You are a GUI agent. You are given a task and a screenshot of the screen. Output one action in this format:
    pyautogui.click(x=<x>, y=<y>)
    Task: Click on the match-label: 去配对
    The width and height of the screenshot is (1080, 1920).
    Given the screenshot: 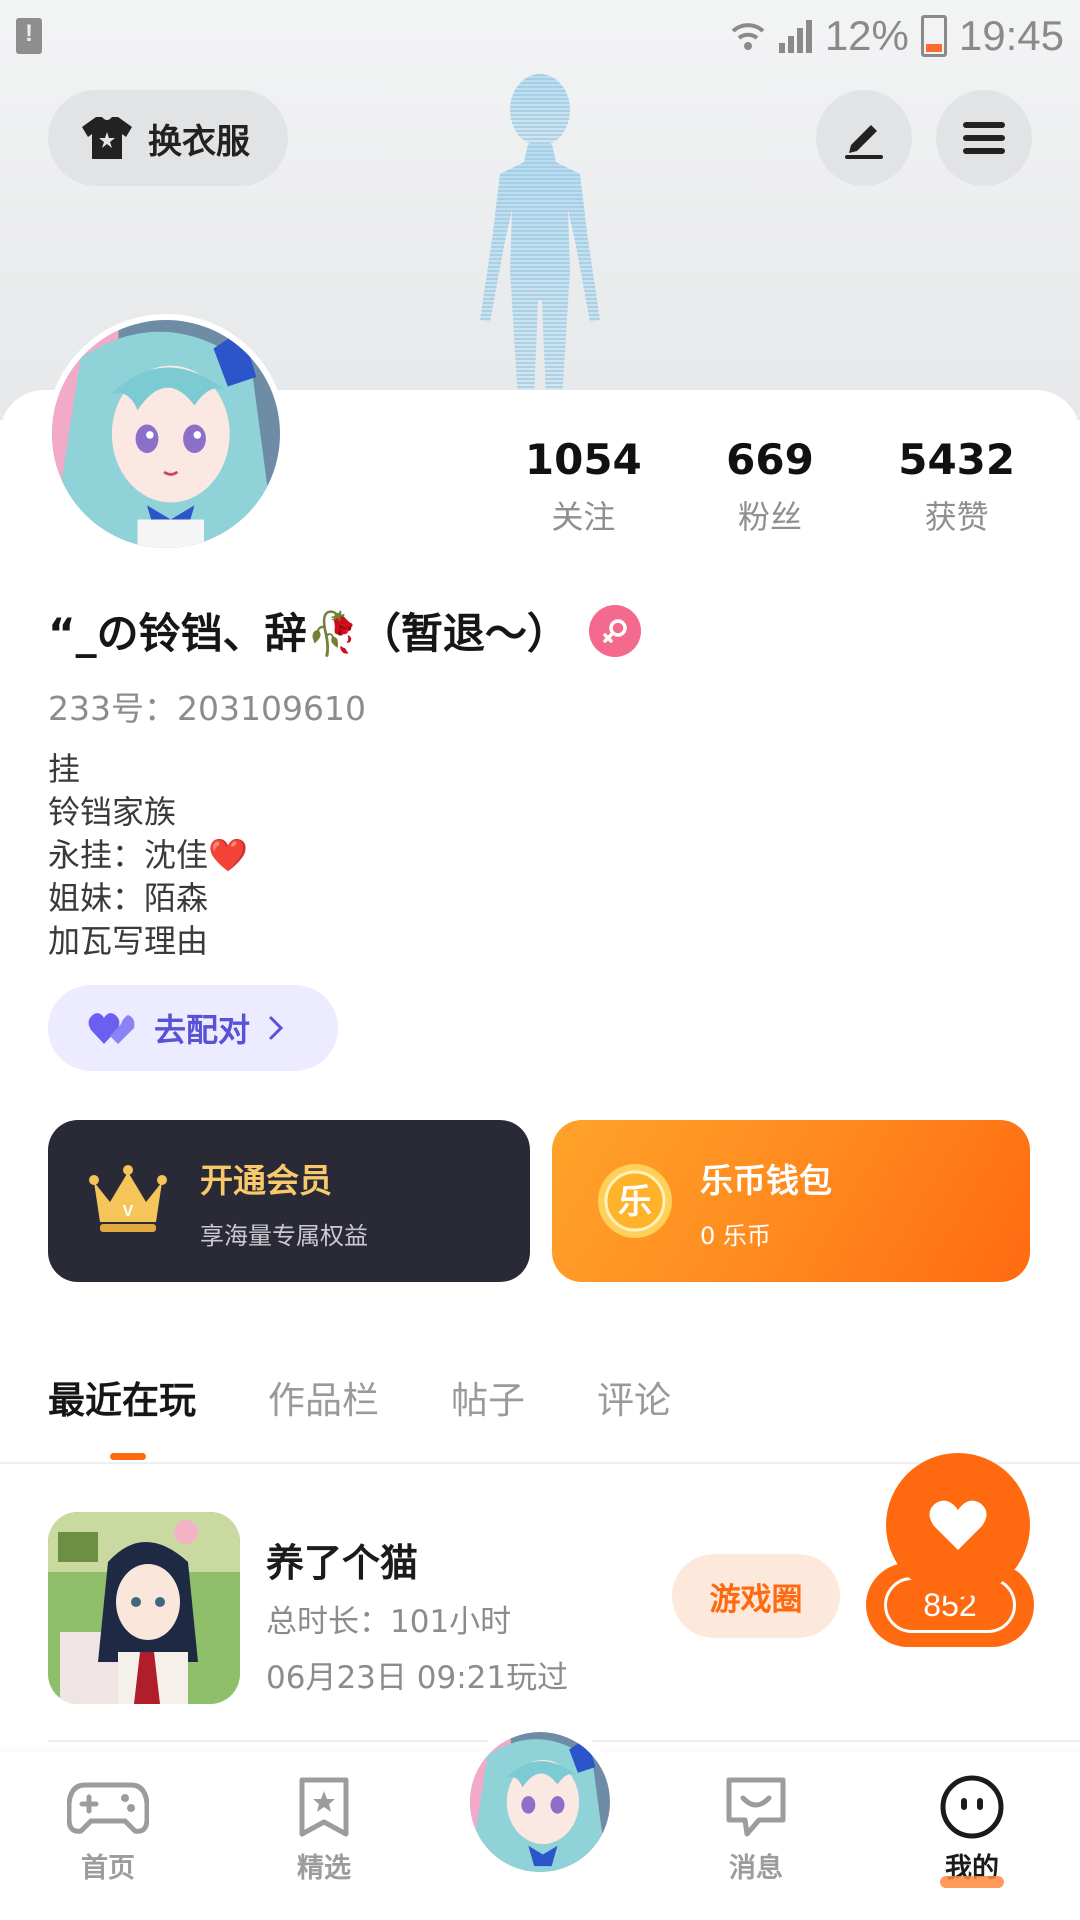 What is the action you would take?
    pyautogui.click(x=202, y=1030)
    